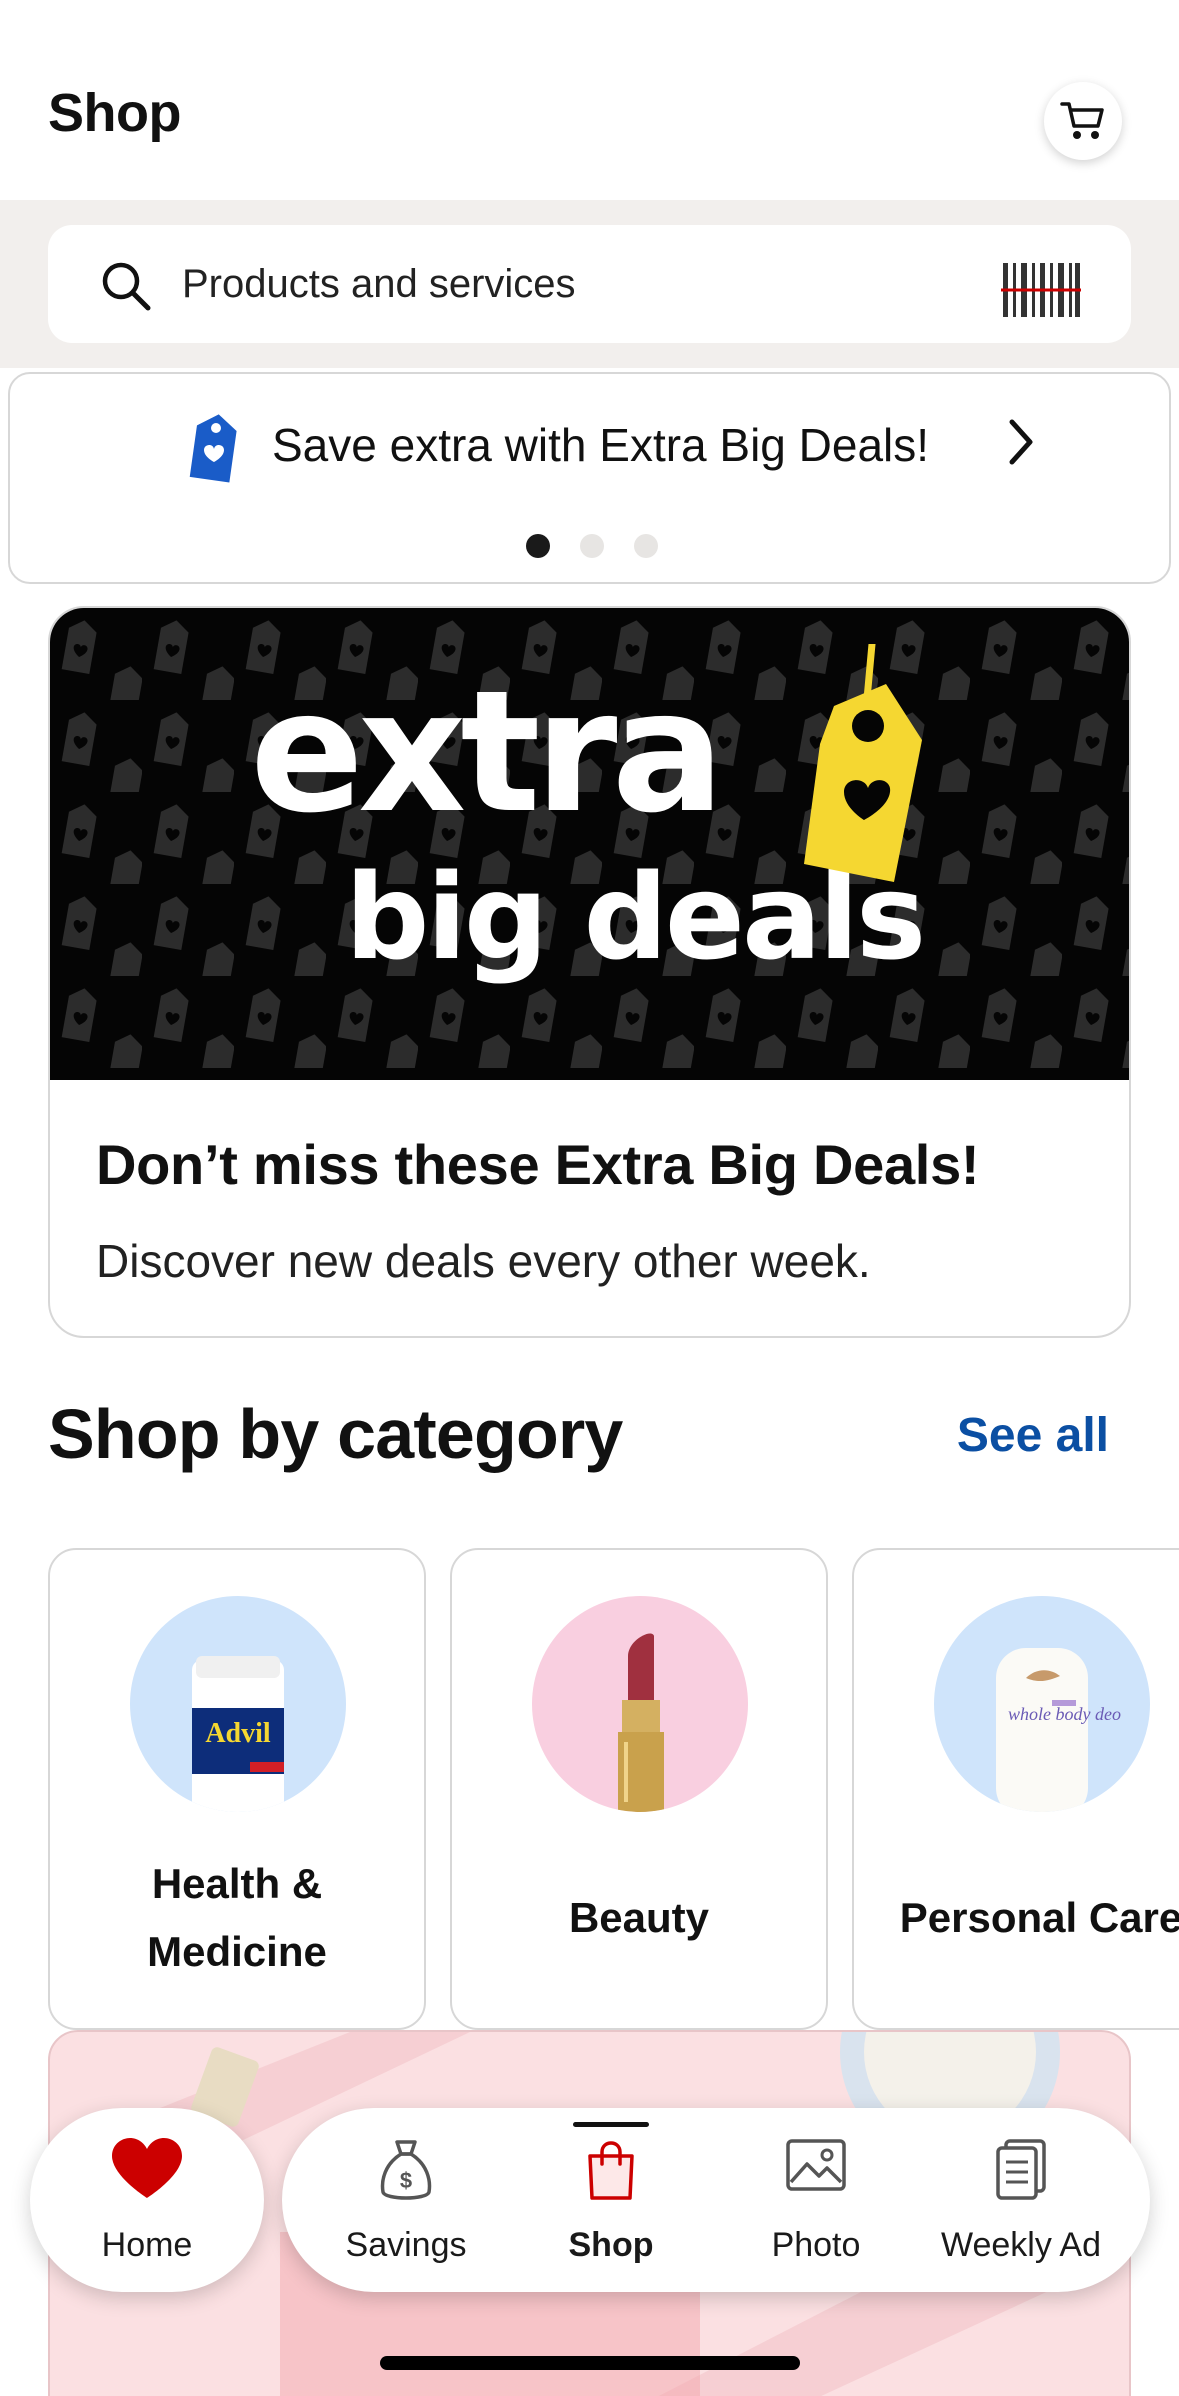  Describe the element at coordinates (816, 2200) in the screenshot. I see `nav-photo: Photo` at that location.